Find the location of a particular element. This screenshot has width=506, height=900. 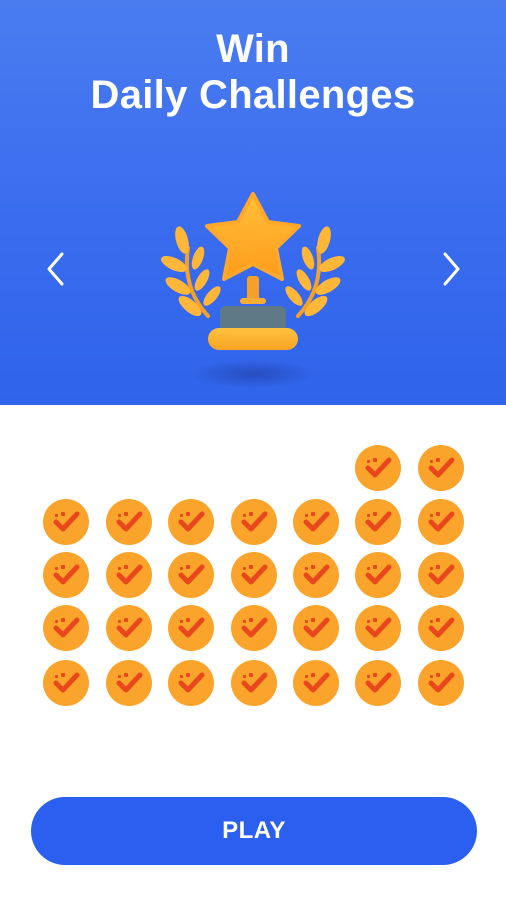

title-line-1: Win is located at coordinates (253, 49).